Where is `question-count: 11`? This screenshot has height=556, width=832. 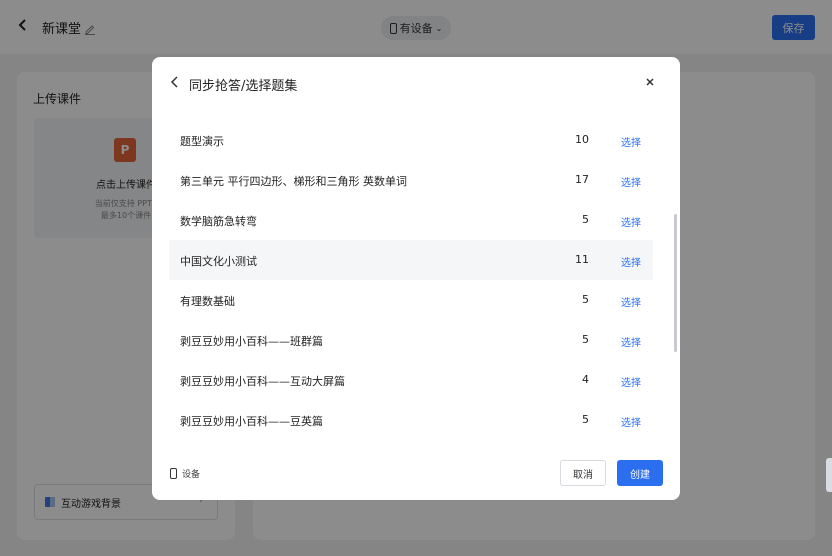 question-count: 11 is located at coordinates (582, 259).